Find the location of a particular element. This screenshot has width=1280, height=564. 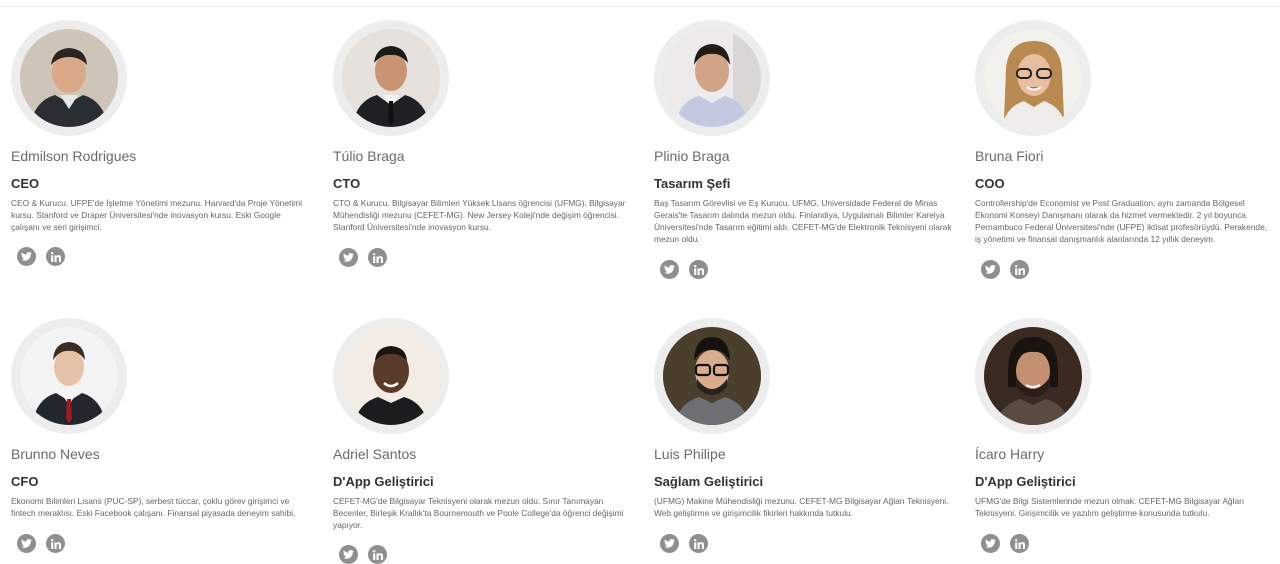

member-role: Tasarım Şefi is located at coordinates (692, 183).